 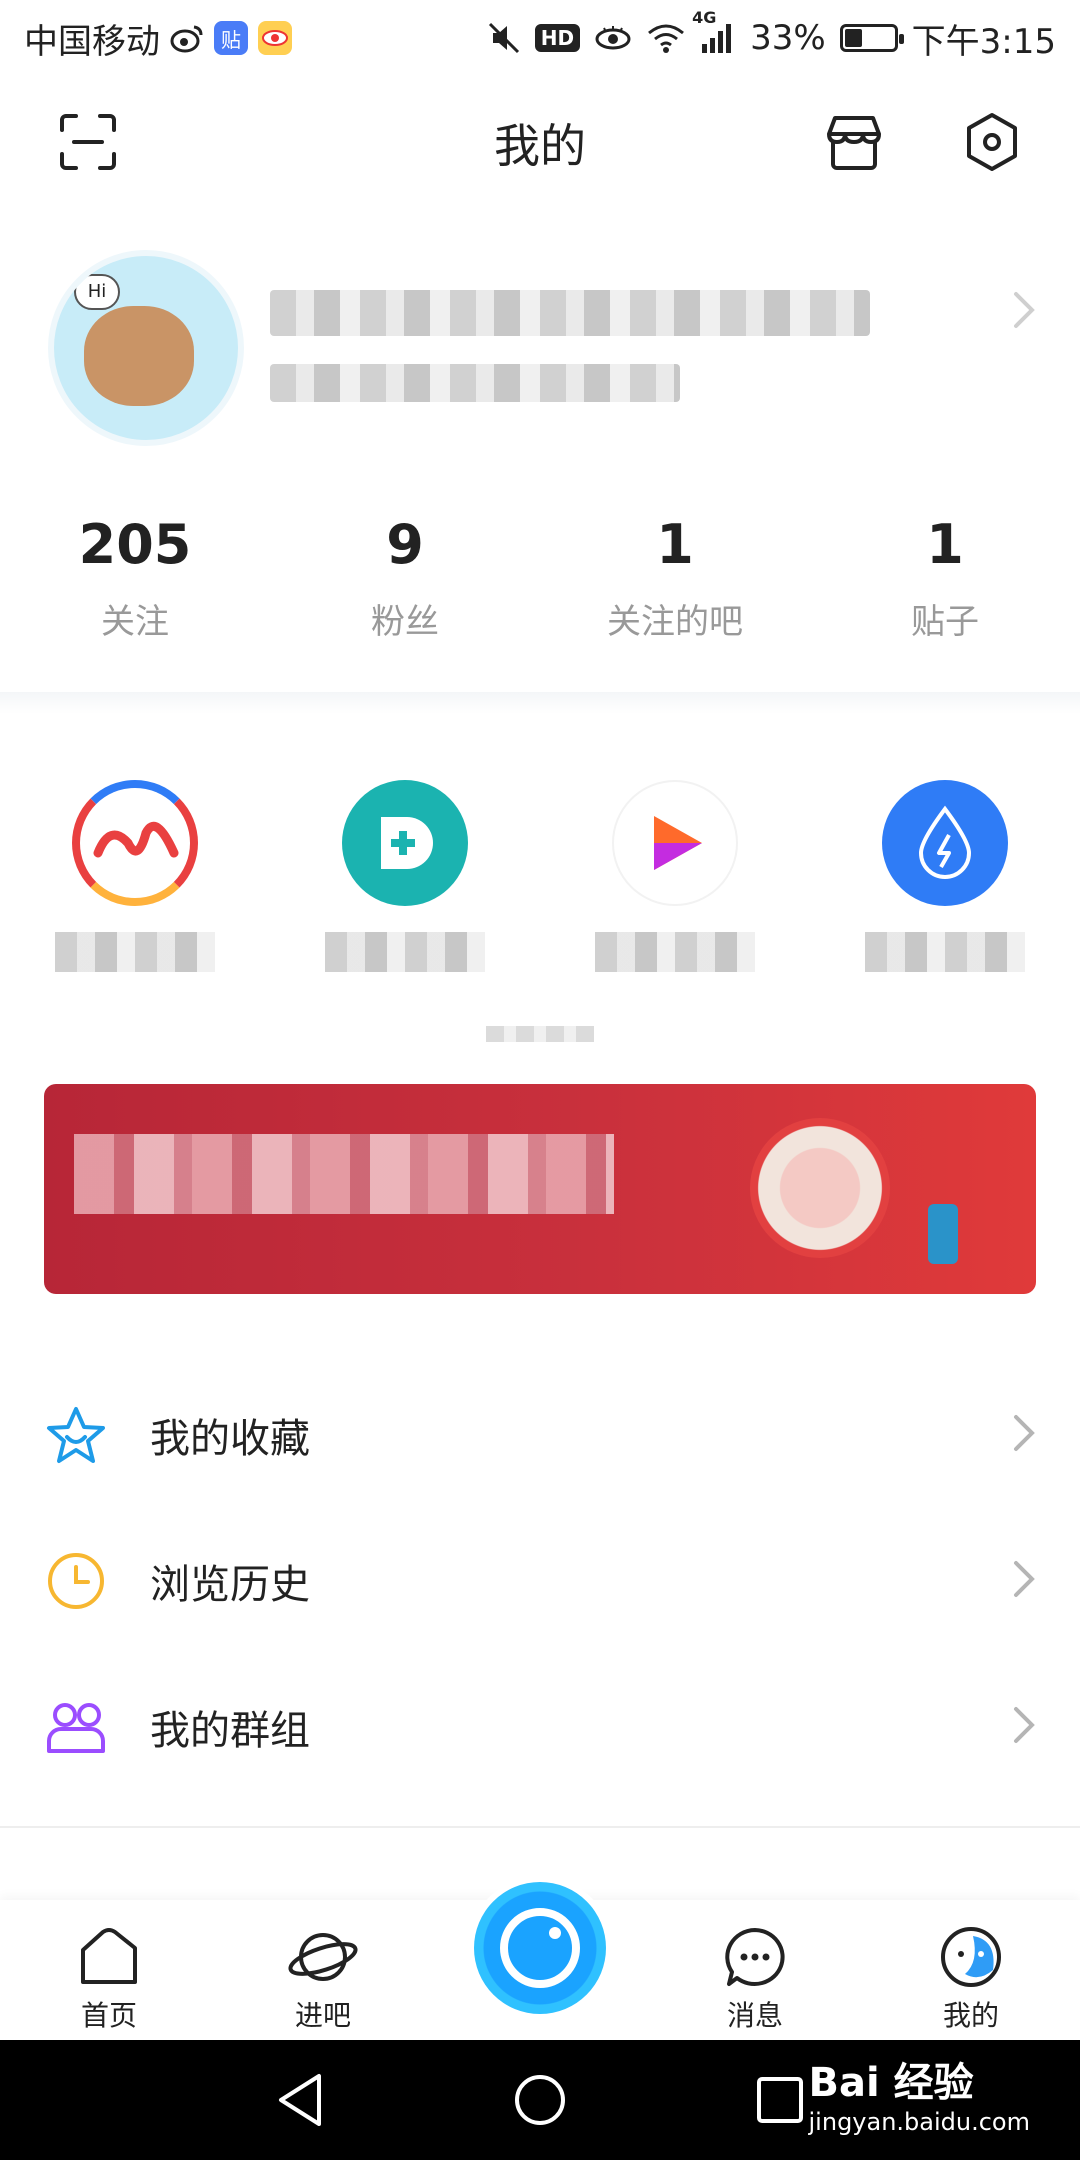 I want to click on planet-icon, so click(x=323, y=1957).